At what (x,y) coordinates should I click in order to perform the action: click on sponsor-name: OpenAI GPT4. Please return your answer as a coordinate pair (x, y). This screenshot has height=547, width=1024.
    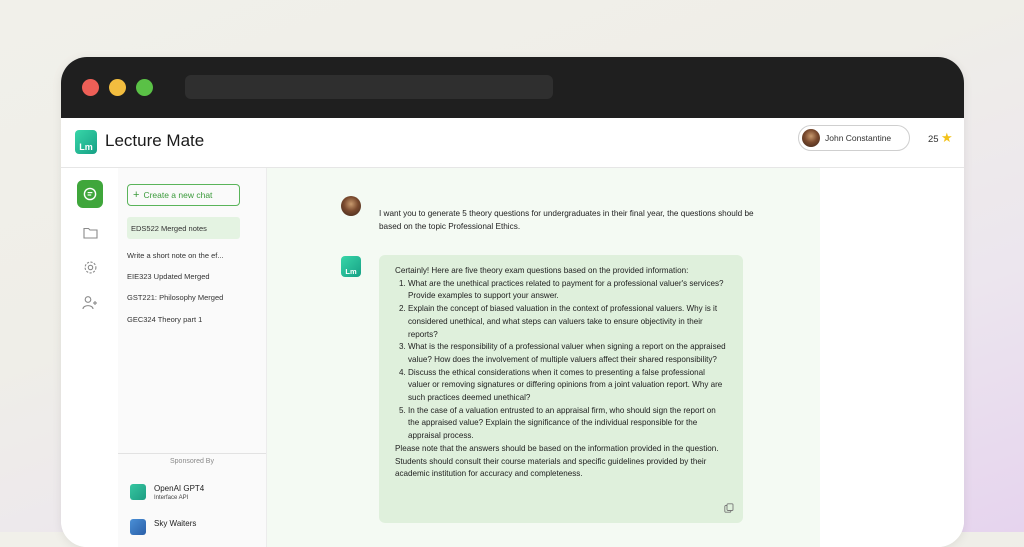
    Looking at the image, I should click on (179, 488).